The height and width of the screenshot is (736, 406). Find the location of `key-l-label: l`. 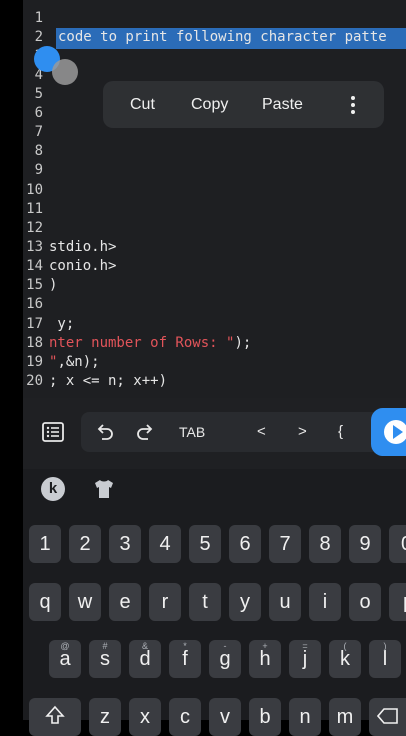

key-l-label: l is located at coordinates (385, 659).